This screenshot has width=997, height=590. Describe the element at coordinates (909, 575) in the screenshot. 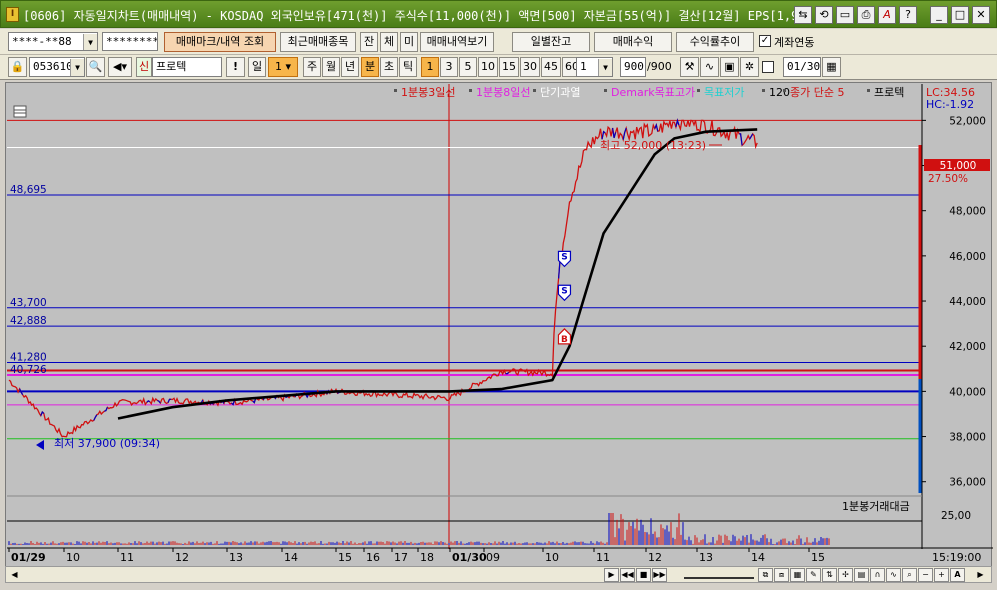

I see `zoom-icon: ⌕` at that location.